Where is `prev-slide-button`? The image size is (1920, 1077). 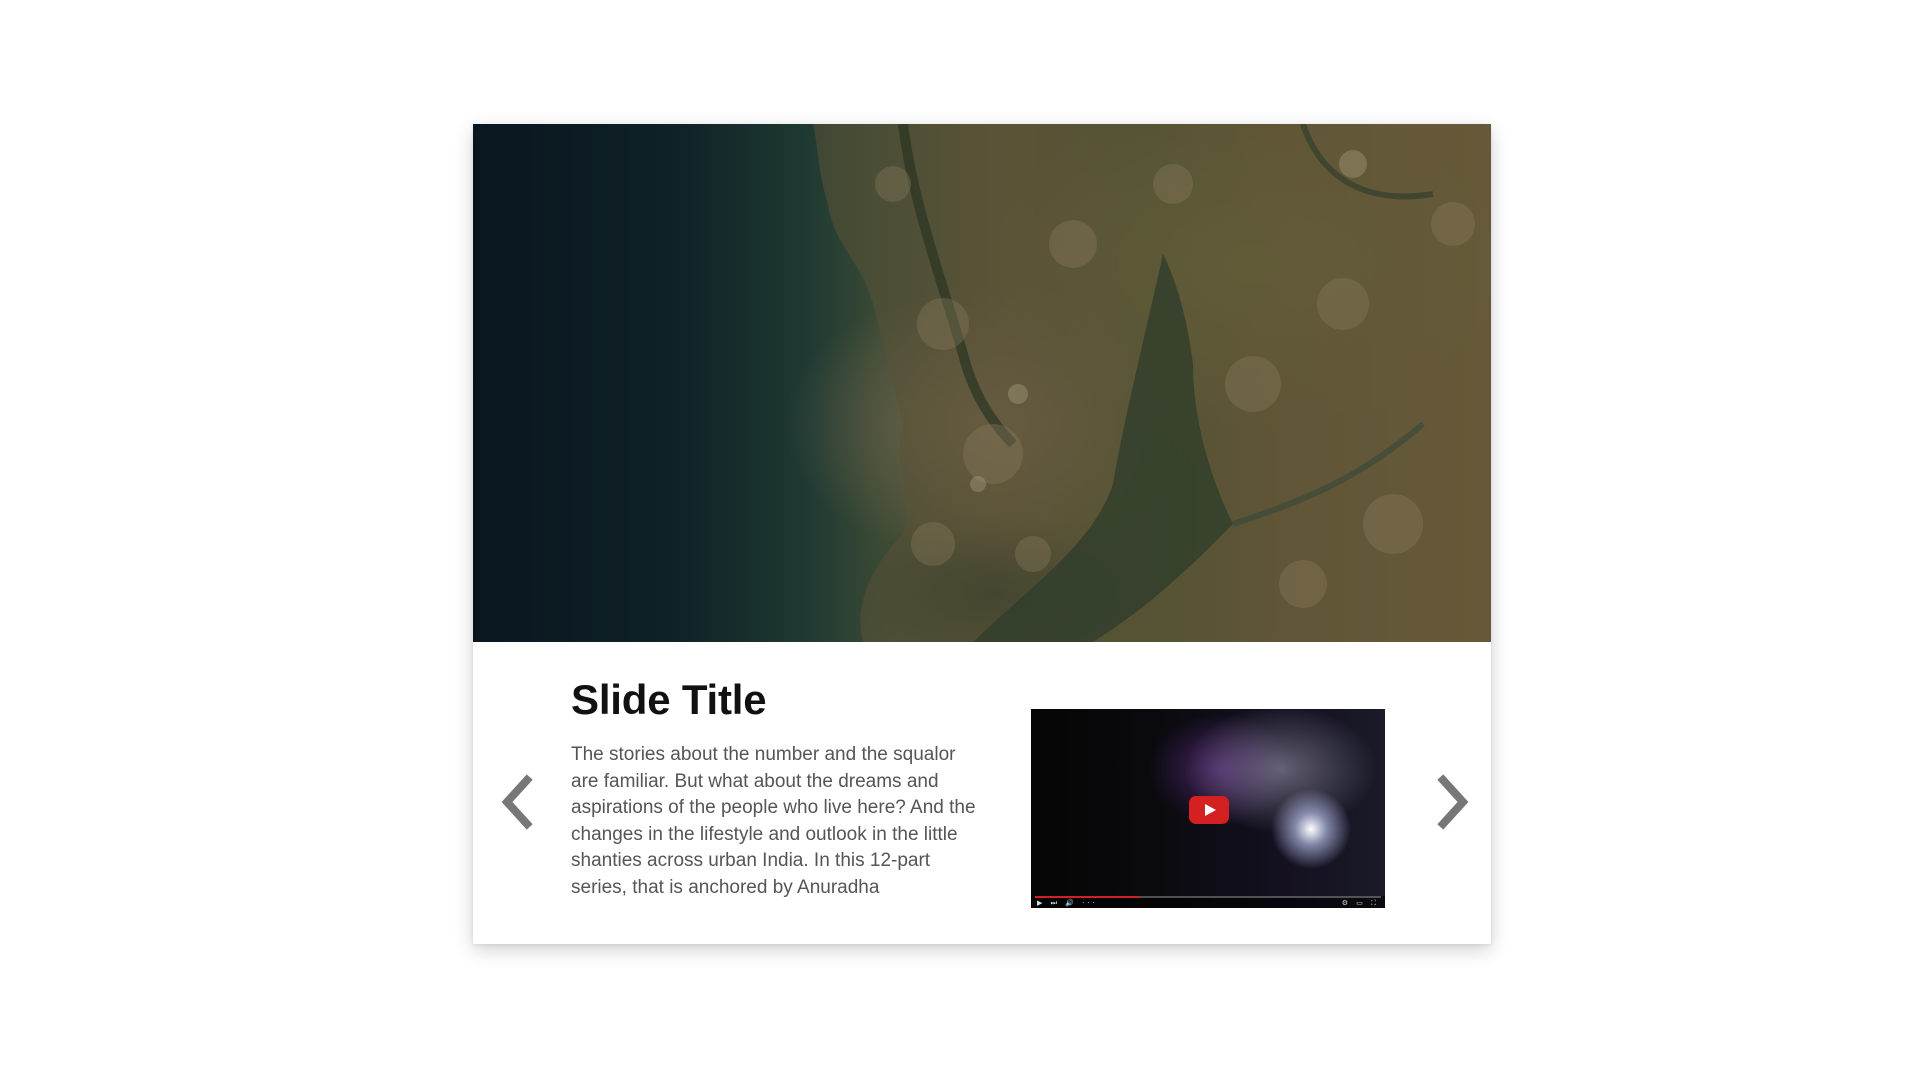 prev-slide-button is located at coordinates (517, 802).